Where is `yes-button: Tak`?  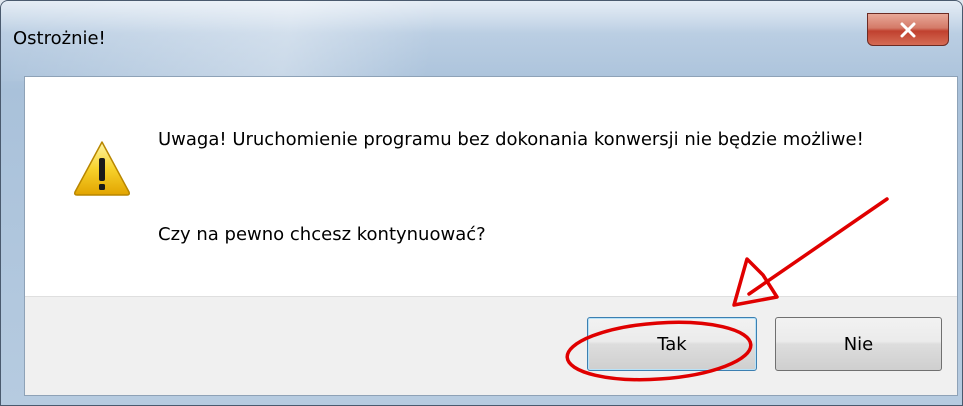 yes-button: Tak is located at coordinates (672, 344).